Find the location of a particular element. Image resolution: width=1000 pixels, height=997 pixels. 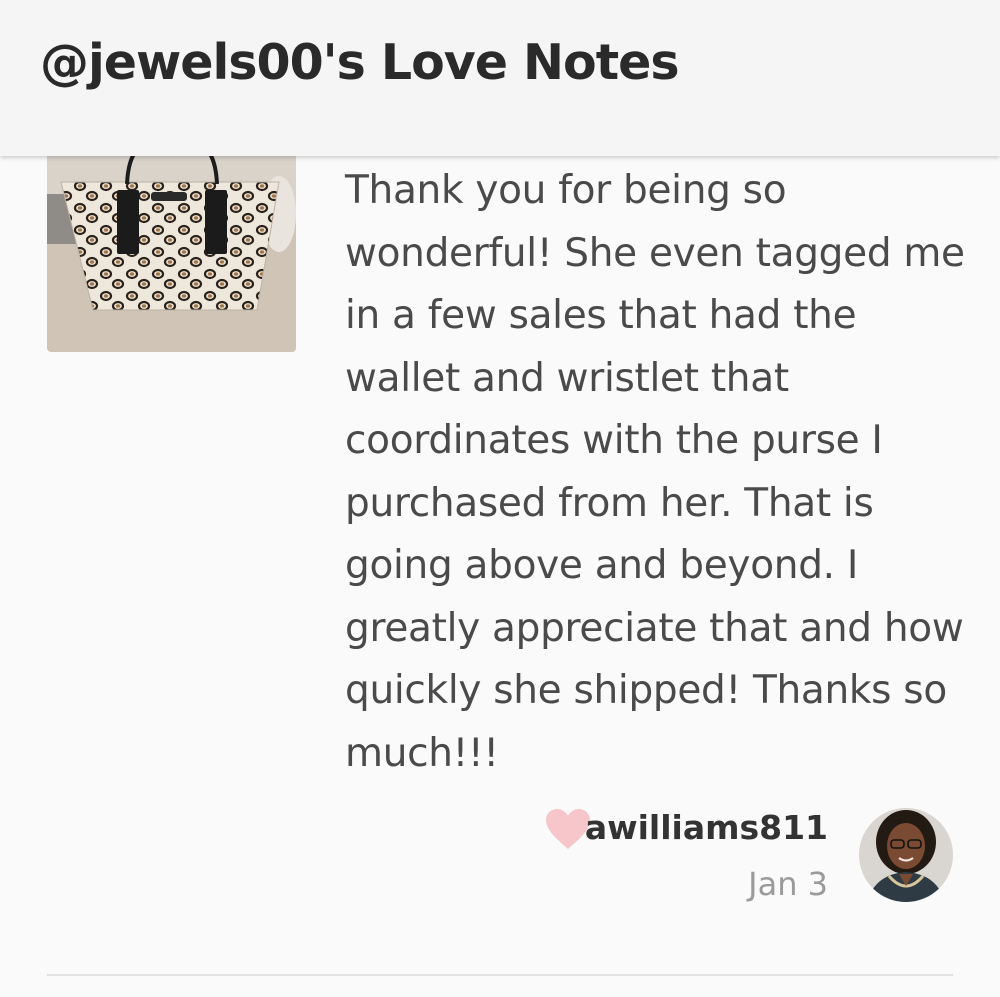

product-photo is located at coordinates (171, 254).